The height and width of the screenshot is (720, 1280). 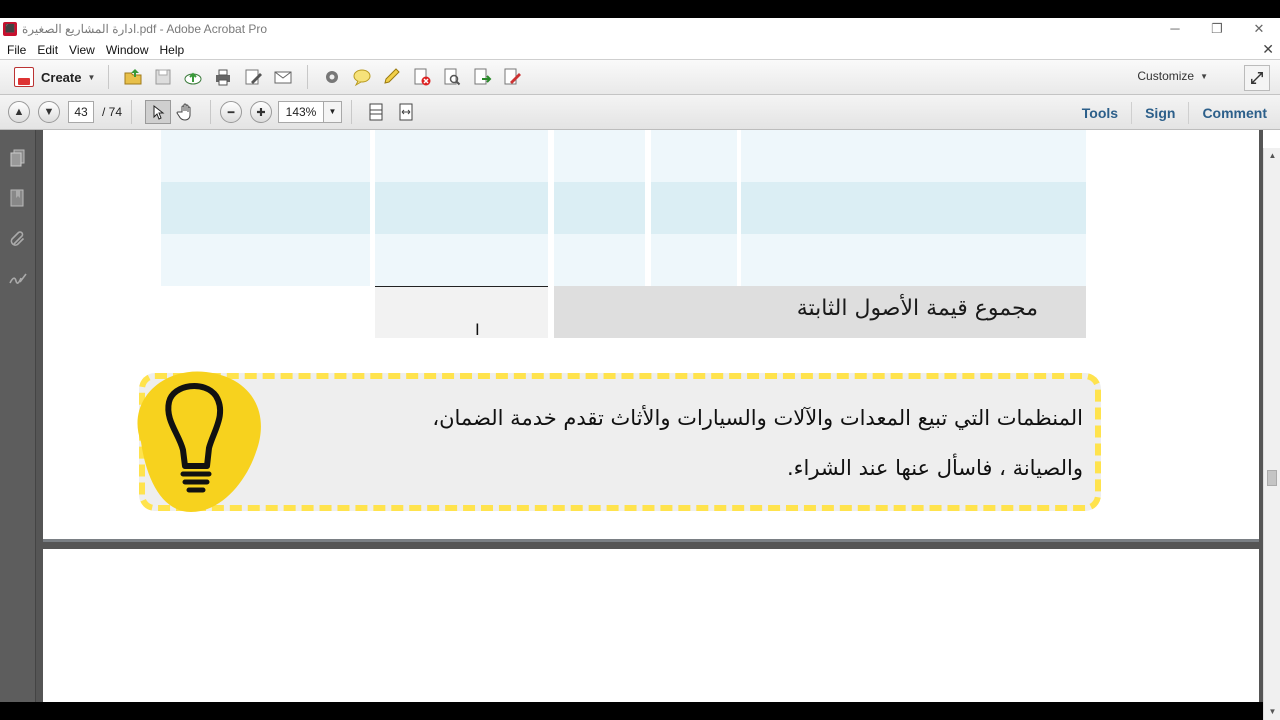 I want to click on fit-width-icon, so click(x=406, y=112).